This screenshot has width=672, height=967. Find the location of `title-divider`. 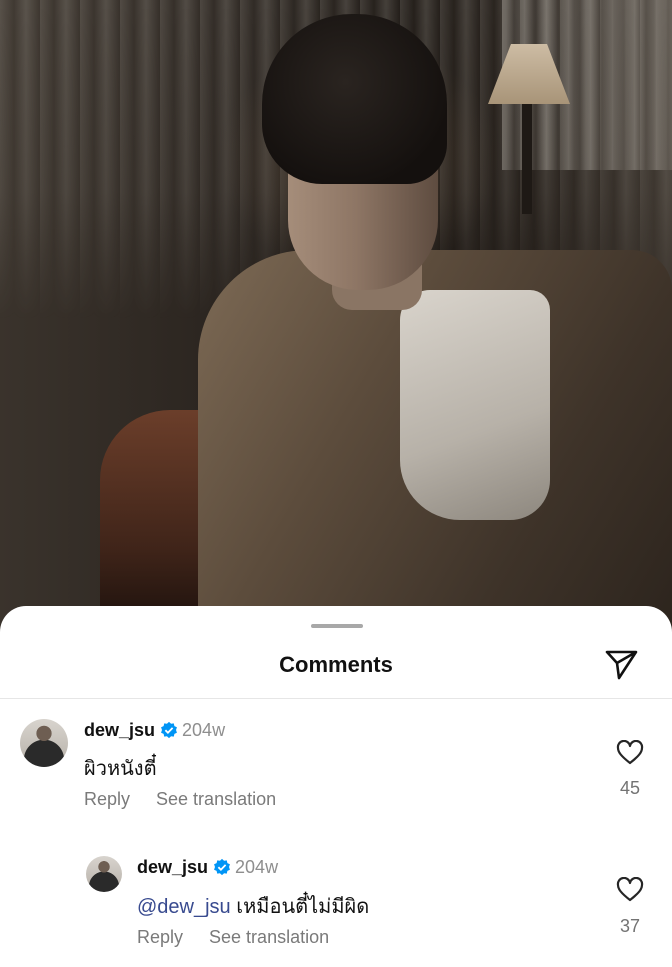

title-divider is located at coordinates (336, 698).